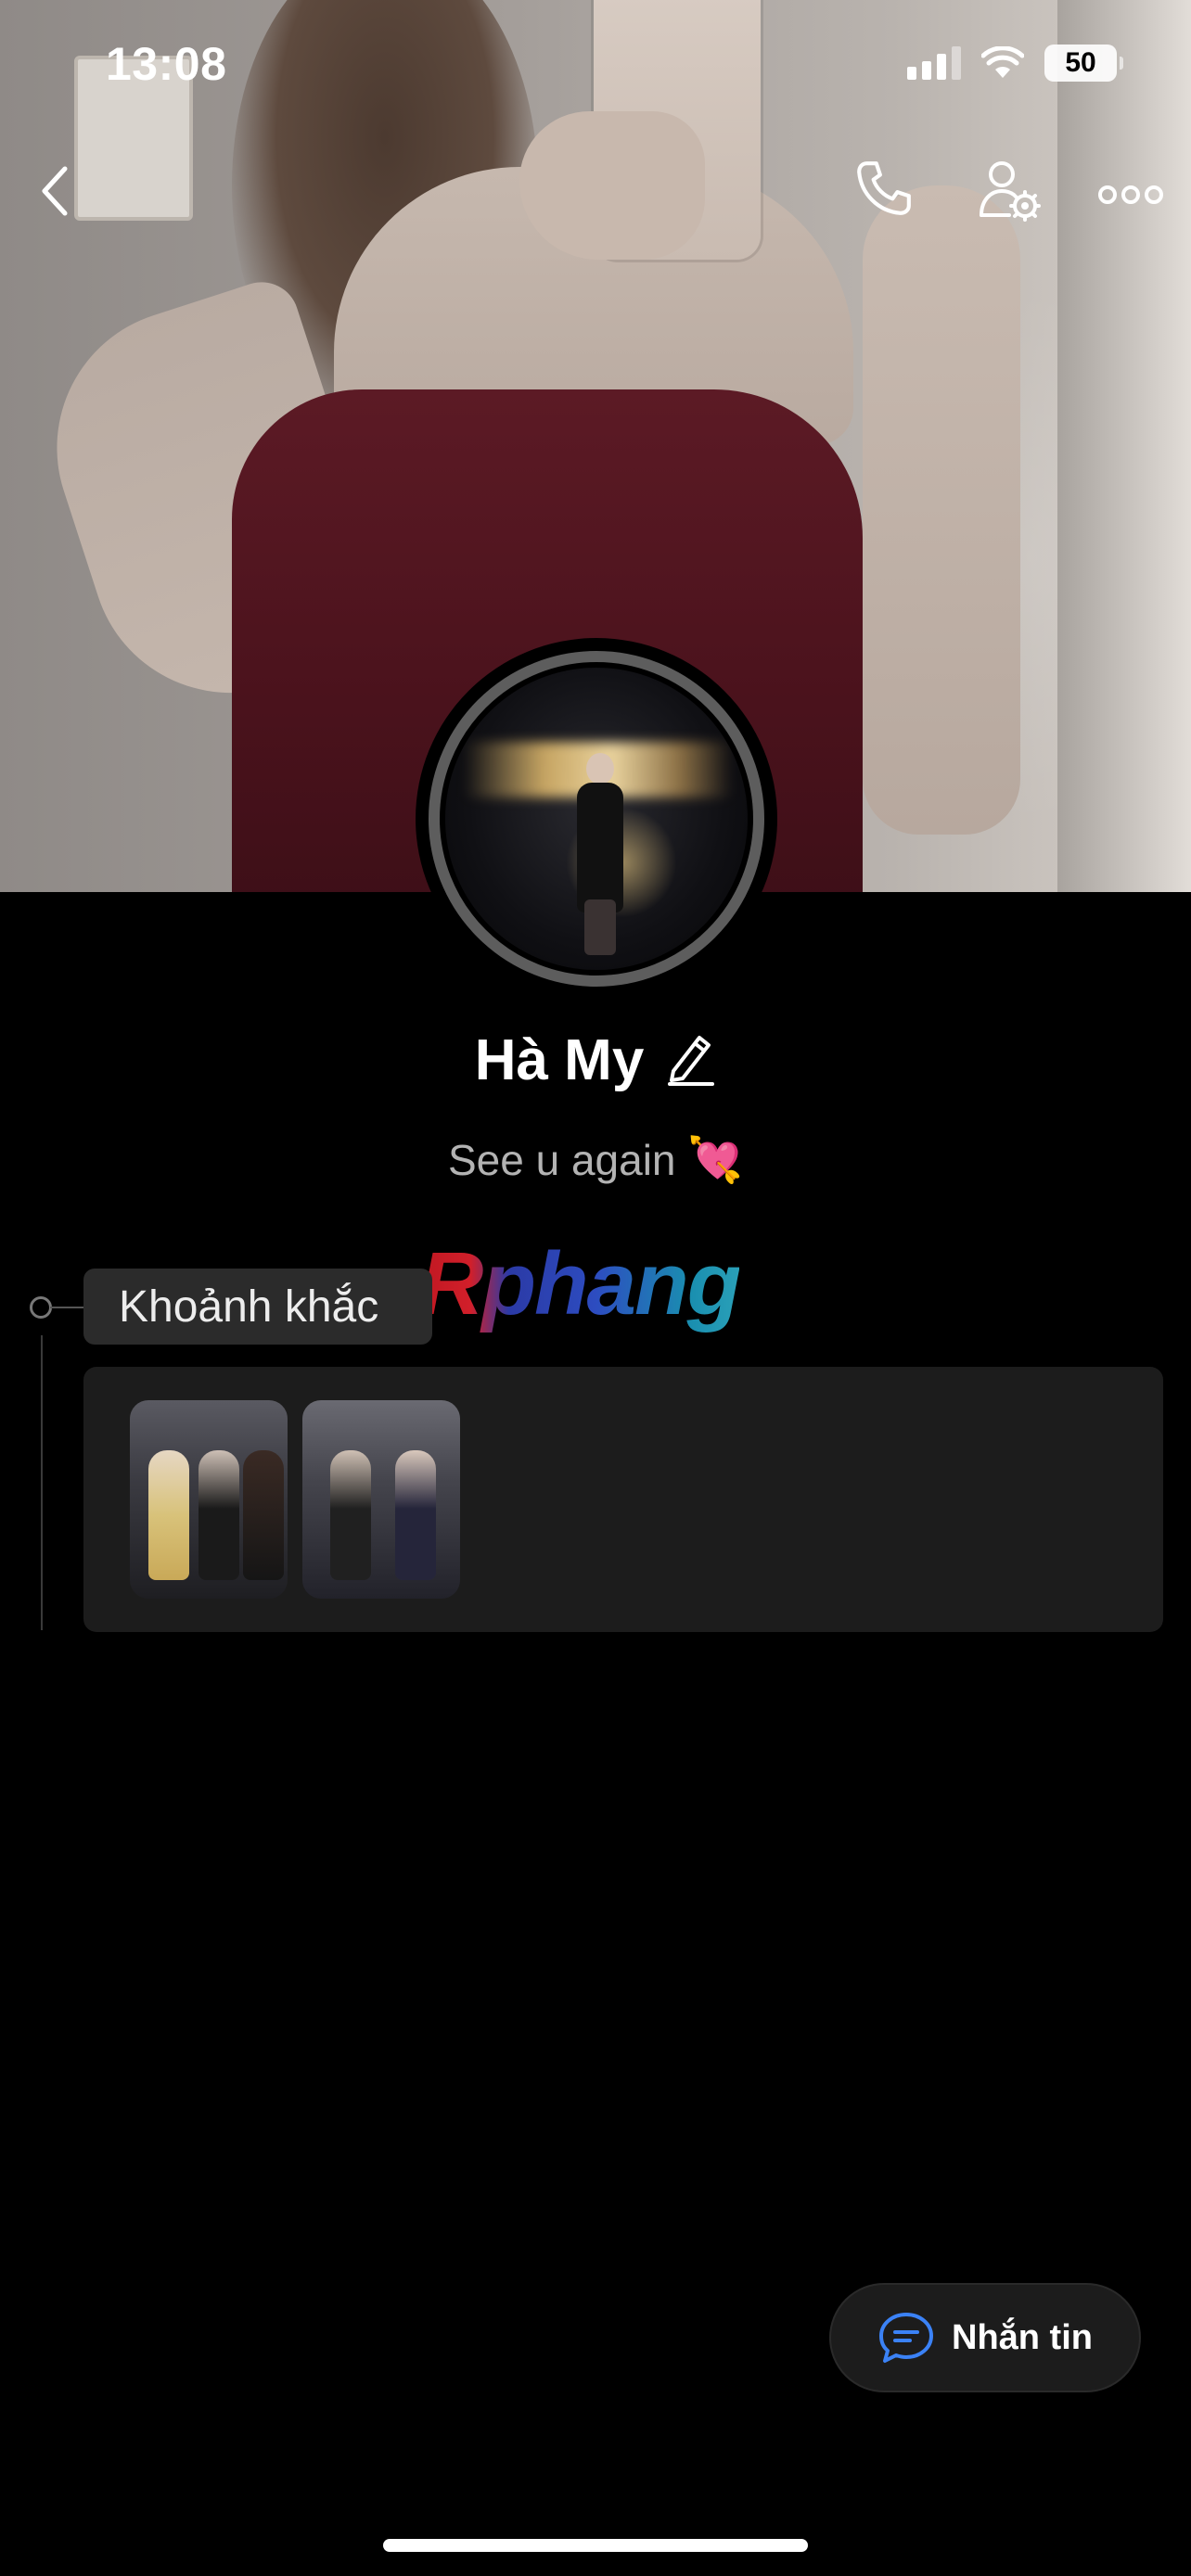 The height and width of the screenshot is (2576, 1191). What do you see at coordinates (66, 1307) in the screenshot?
I see `timeline-connector` at bounding box center [66, 1307].